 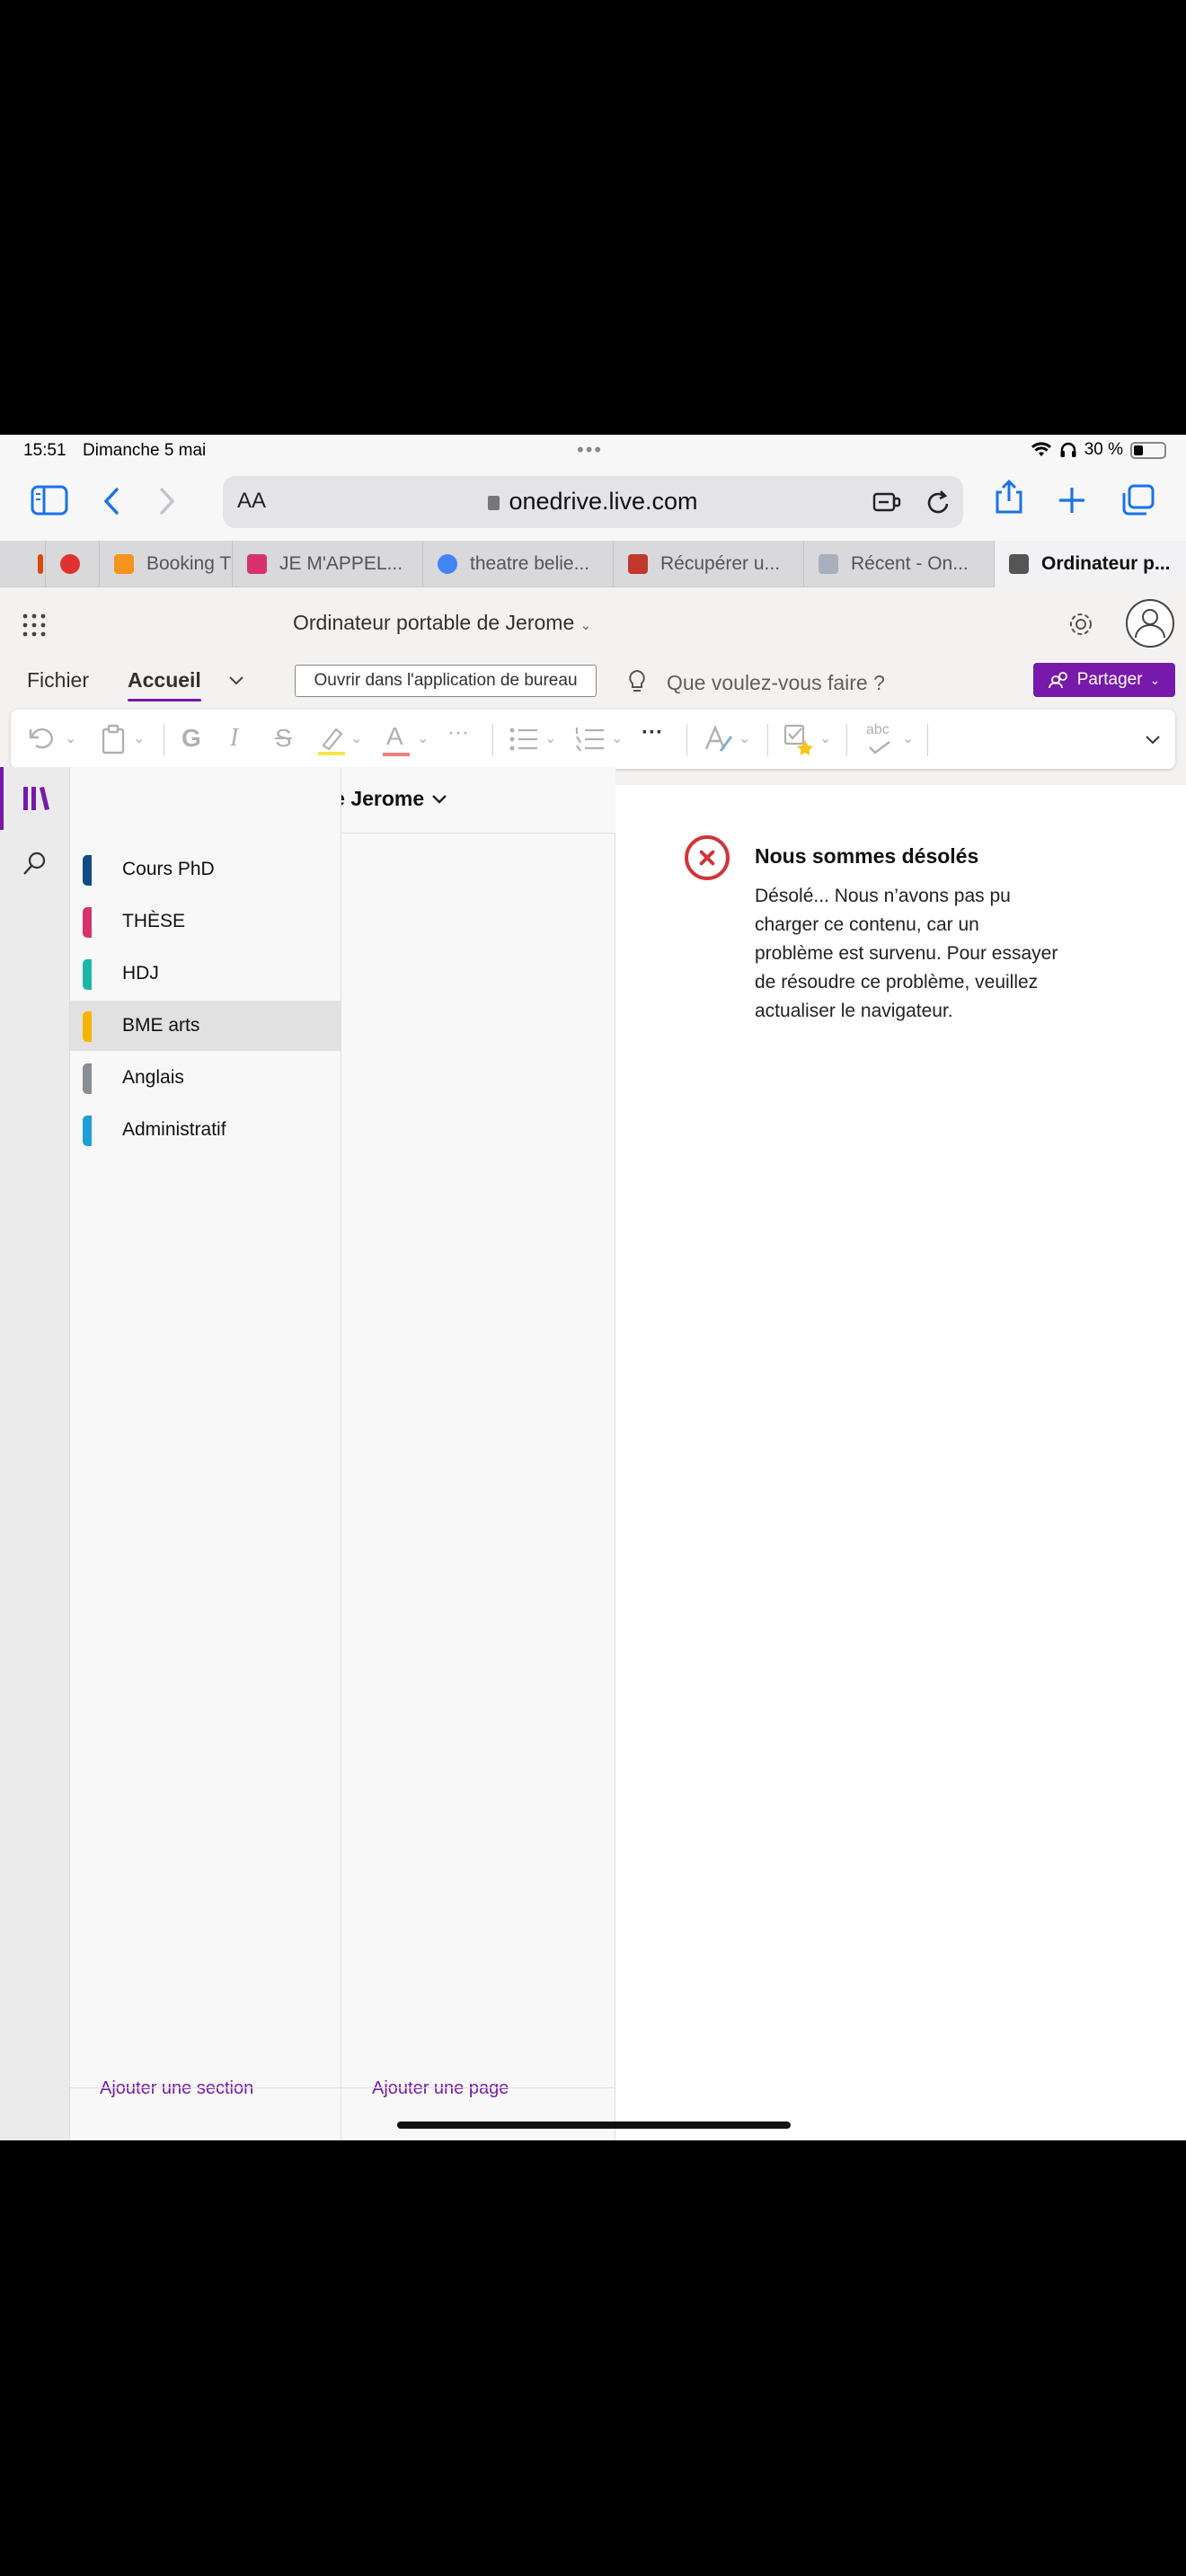 What do you see at coordinates (1009, 498) in the screenshot?
I see `share-sheet-icon` at bounding box center [1009, 498].